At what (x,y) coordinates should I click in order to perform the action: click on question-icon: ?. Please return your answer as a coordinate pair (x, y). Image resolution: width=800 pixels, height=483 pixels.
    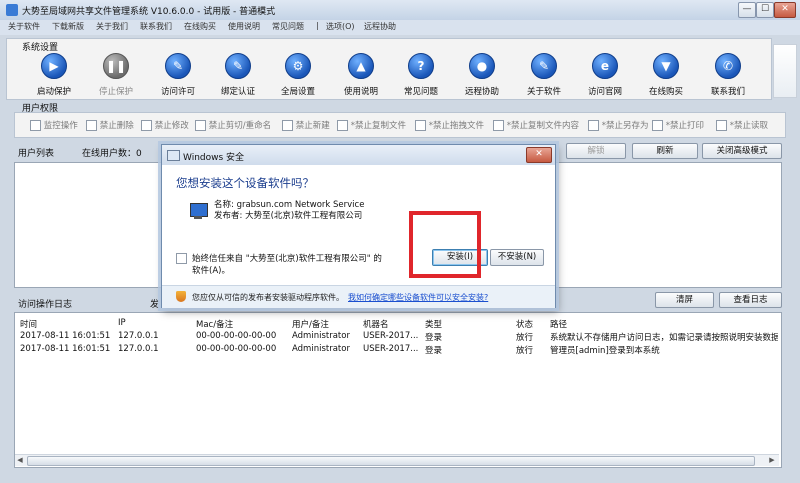
    Looking at the image, I should click on (421, 66).